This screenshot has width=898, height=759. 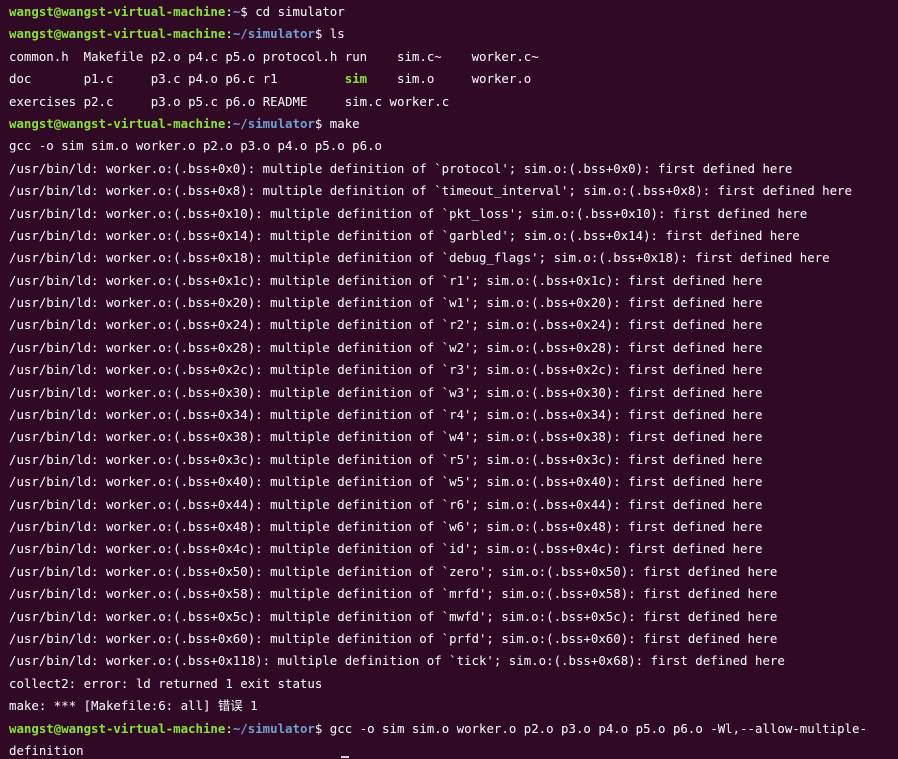 I want to click on ls-entry: p4.c, so click(x=207, y=56).